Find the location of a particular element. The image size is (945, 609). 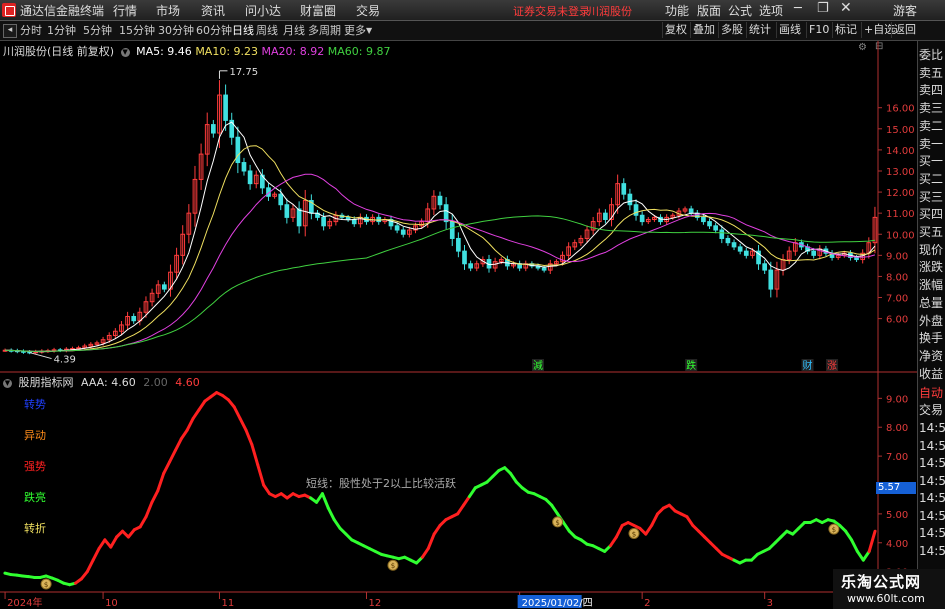

tab-multi-period: 多周期 is located at coordinates (324, 30).